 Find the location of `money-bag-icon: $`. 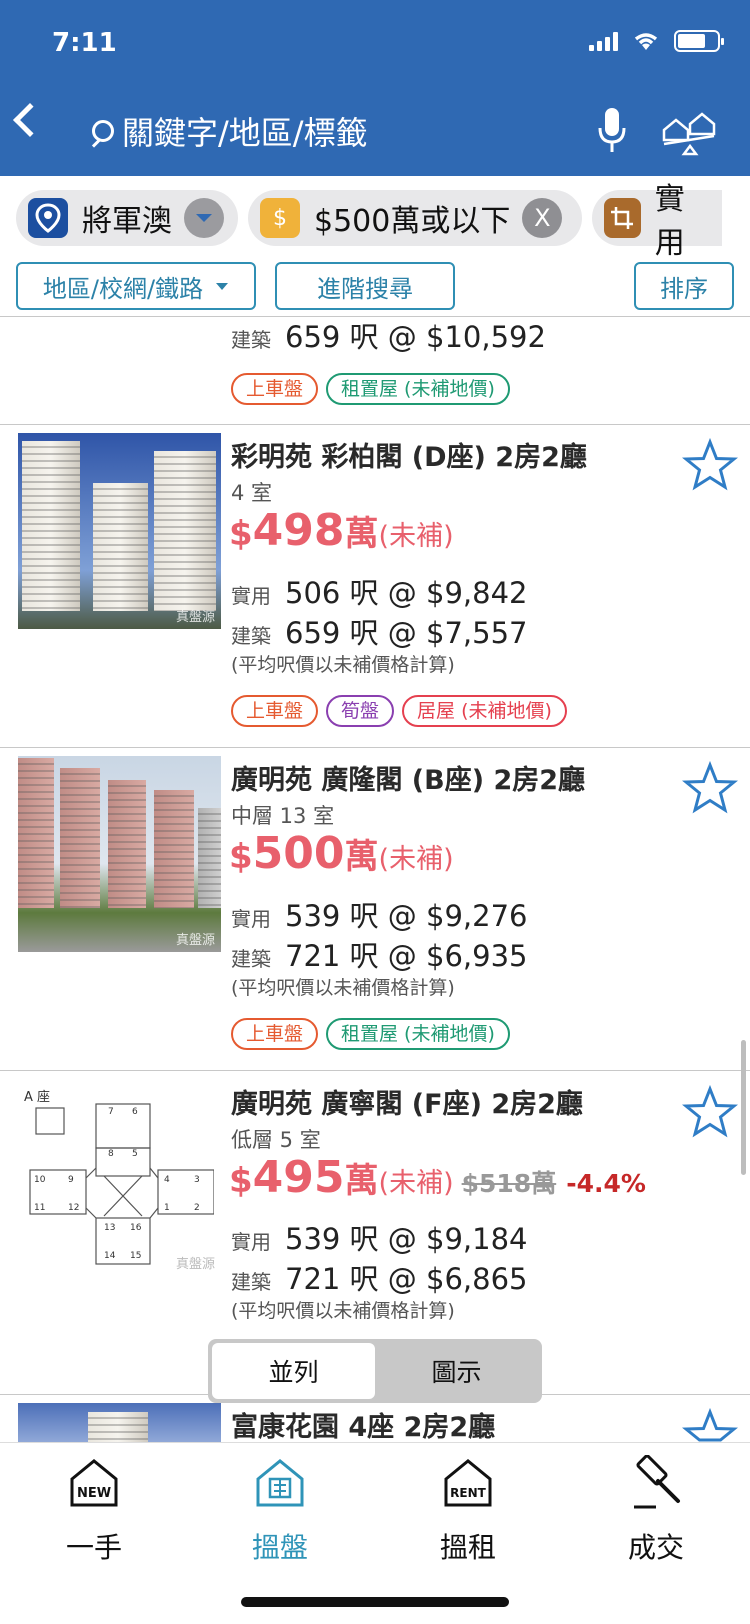

money-bag-icon: $ is located at coordinates (280, 218).